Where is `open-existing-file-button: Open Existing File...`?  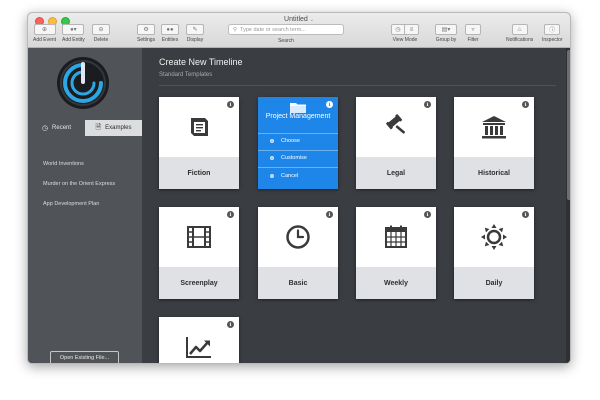 open-existing-file-button: Open Existing File... is located at coordinates (84, 357).